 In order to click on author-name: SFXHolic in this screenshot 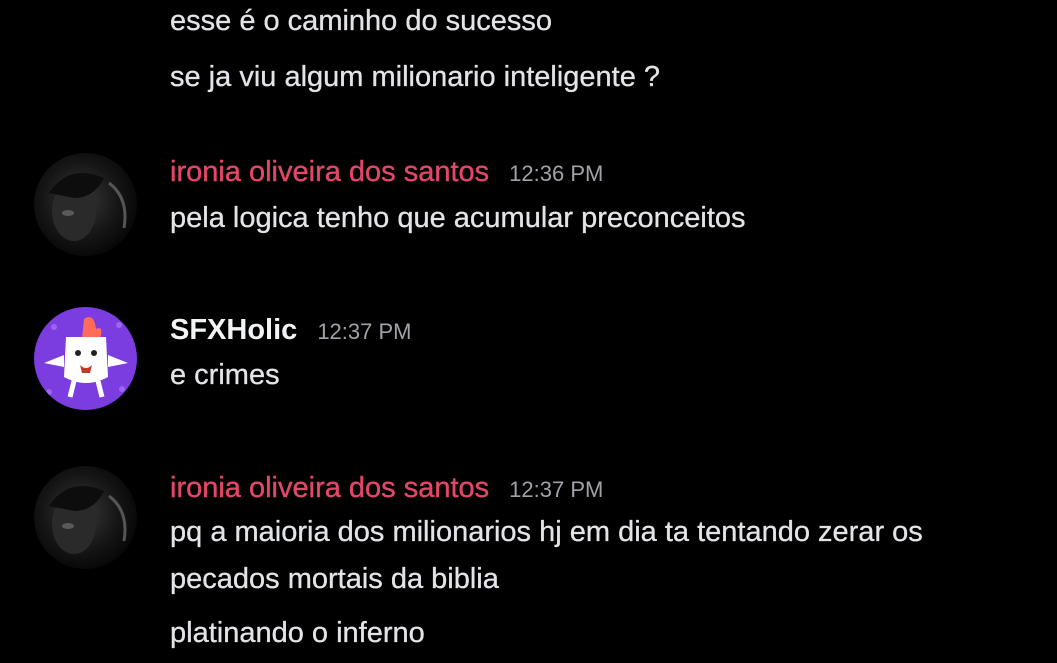, I will do `click(233, 330)`.